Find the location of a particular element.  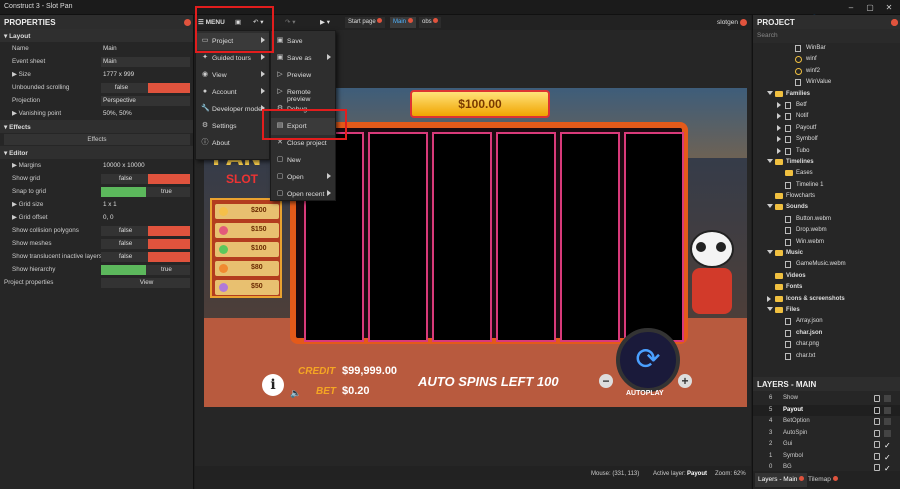

submenu-item-open: ▢ Open is located at coordinates (303, 177).